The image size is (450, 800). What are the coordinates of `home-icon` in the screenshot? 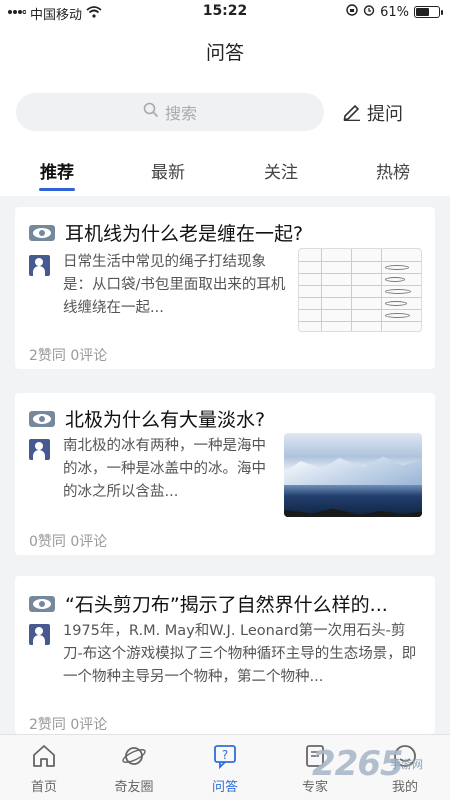 It's located at (44, 758).